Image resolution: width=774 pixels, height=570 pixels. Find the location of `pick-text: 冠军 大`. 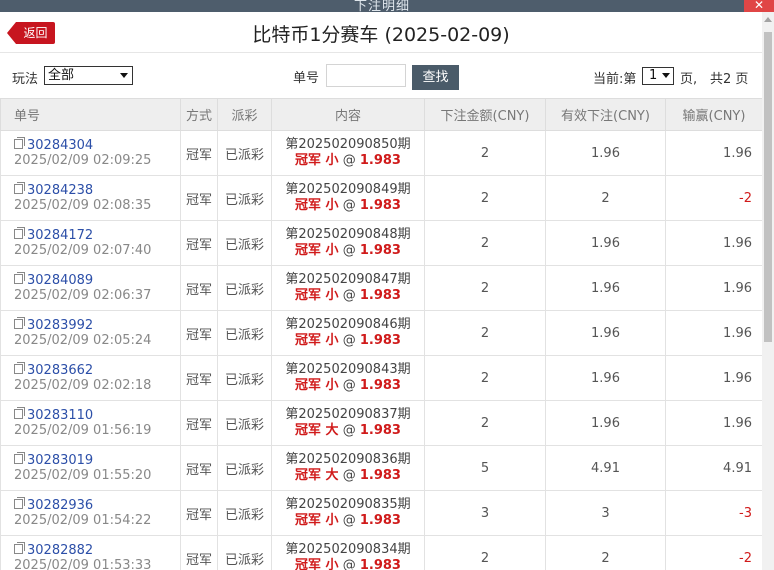

pick-text: 冠军 大 is located at coordinates (317, 475).